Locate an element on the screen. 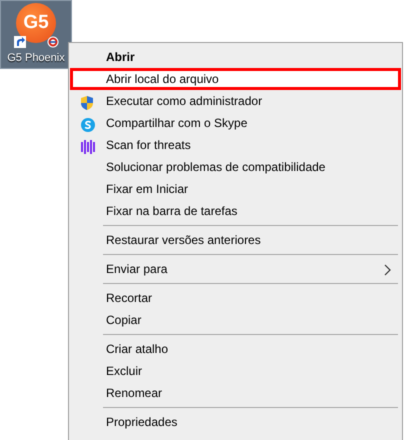  menu-item: Abrir is located at coordinates (235, 57).